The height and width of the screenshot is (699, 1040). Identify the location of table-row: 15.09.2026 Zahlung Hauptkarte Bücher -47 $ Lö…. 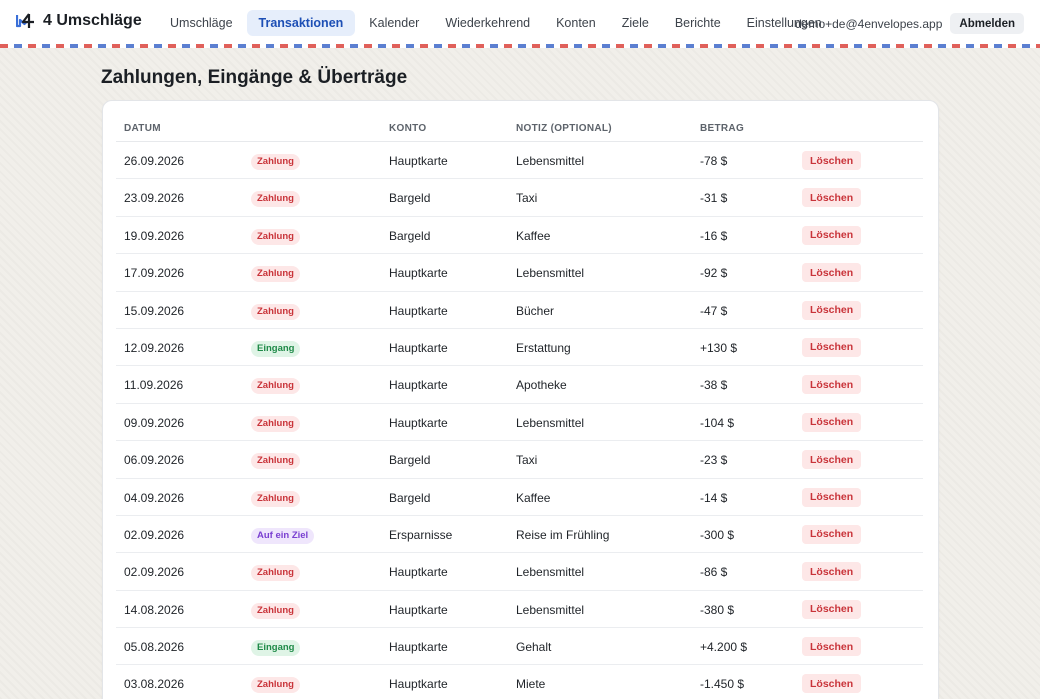
(519, 310).